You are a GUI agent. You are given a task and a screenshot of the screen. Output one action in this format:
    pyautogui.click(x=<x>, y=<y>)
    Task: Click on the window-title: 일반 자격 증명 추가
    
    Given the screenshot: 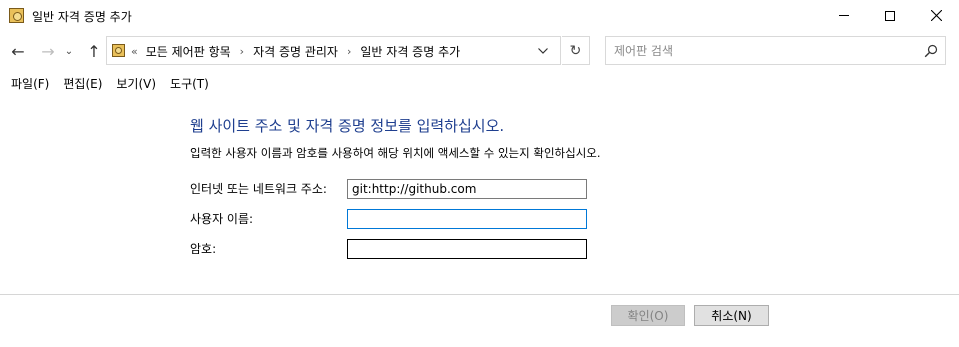 What is the action you would take?
    pyautogui.click(x=82, y=17)
    